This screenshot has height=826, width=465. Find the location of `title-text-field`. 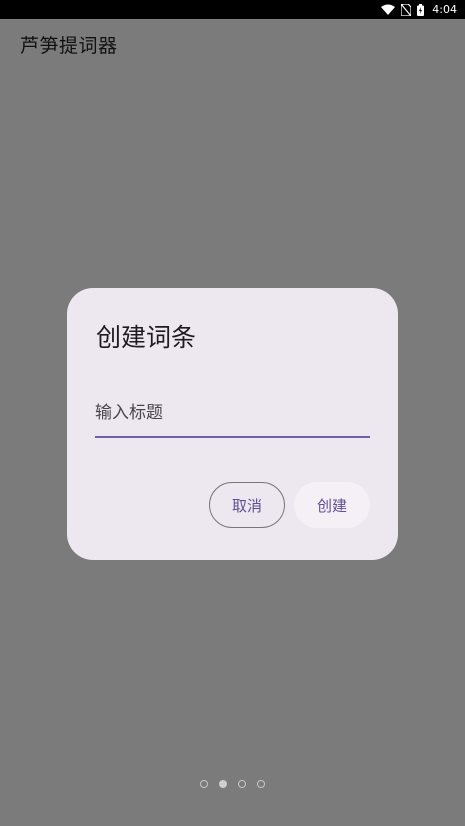

title-text-field is located at coordinates (232, 412).